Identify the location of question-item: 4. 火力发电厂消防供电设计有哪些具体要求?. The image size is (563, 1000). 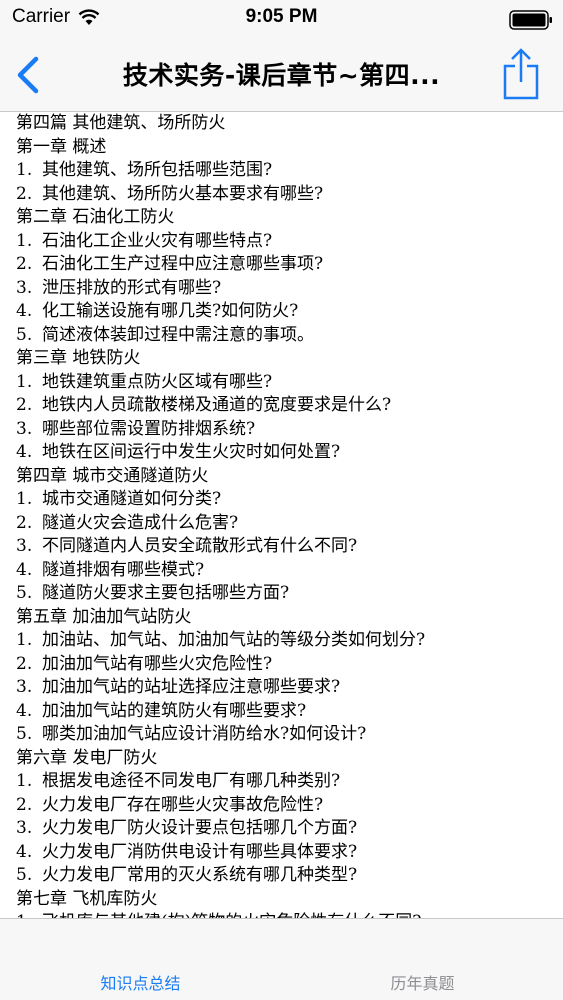
(289, 853).